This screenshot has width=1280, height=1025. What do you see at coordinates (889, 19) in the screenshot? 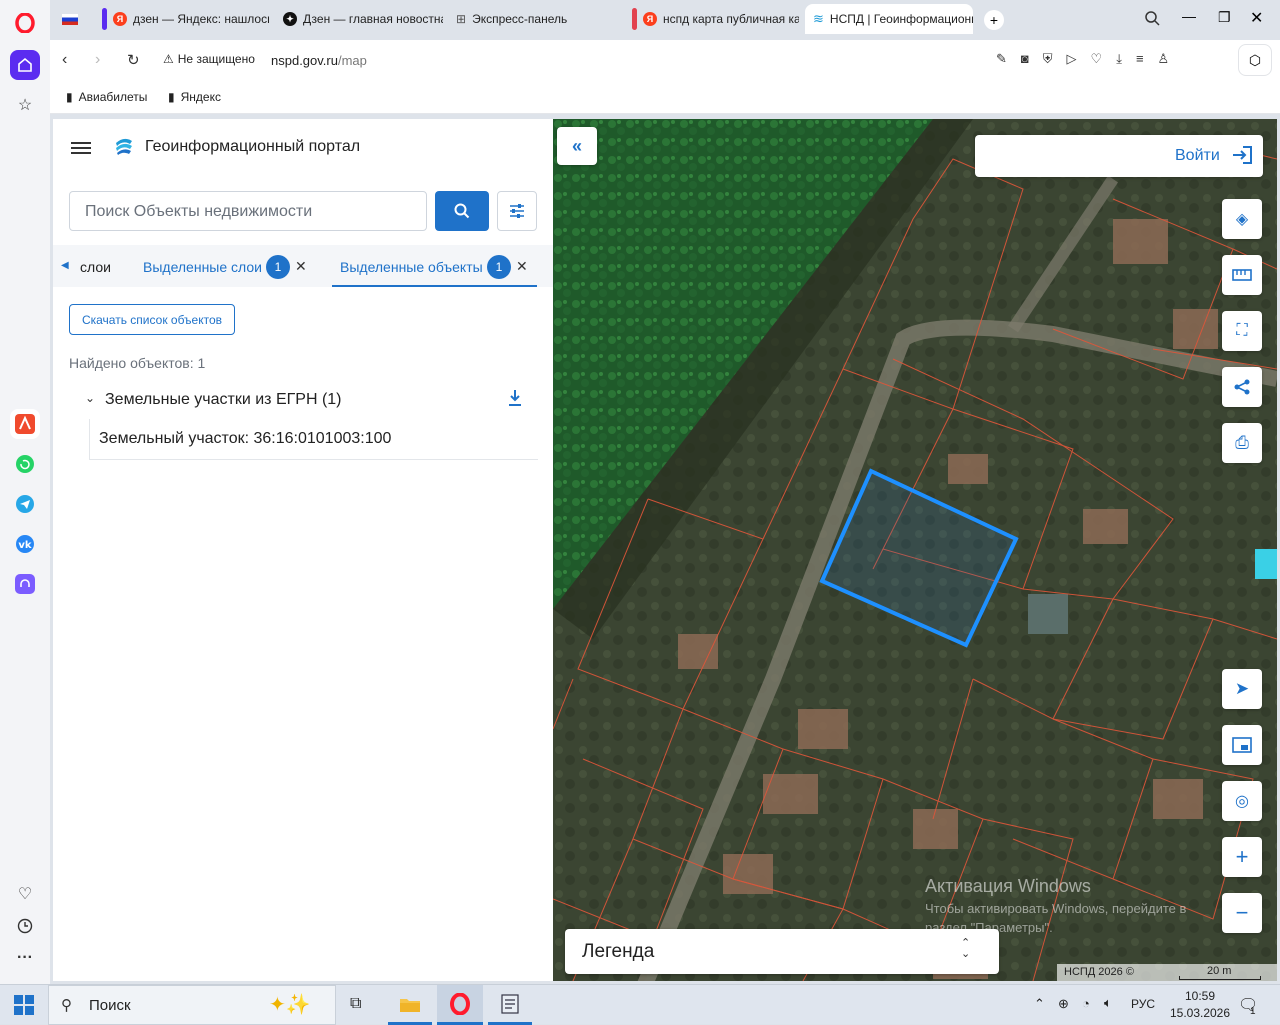
I see `tab-nspd-active: ≋ НСПД | Геоинформационный` at bounding box center [889, 19].